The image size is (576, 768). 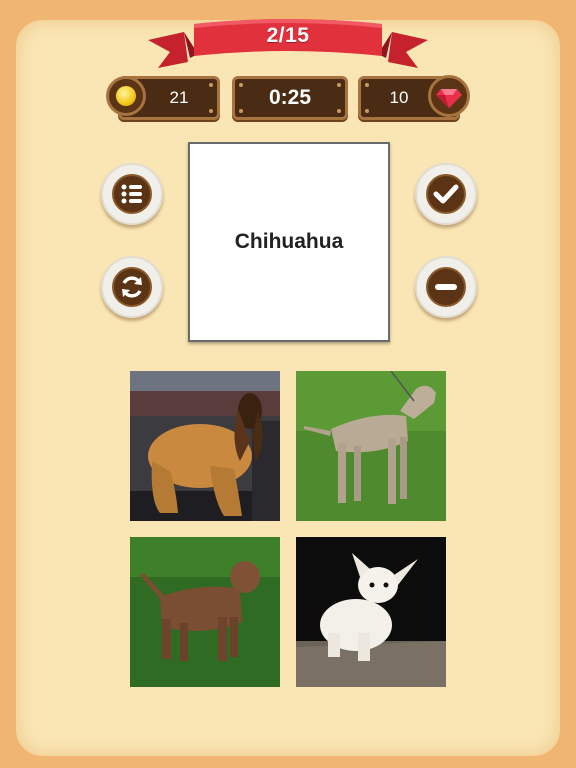 What do you see at coordinates (449, 96) in the screenshot?
I see `gem-icon` at bounding box center [449, 96].